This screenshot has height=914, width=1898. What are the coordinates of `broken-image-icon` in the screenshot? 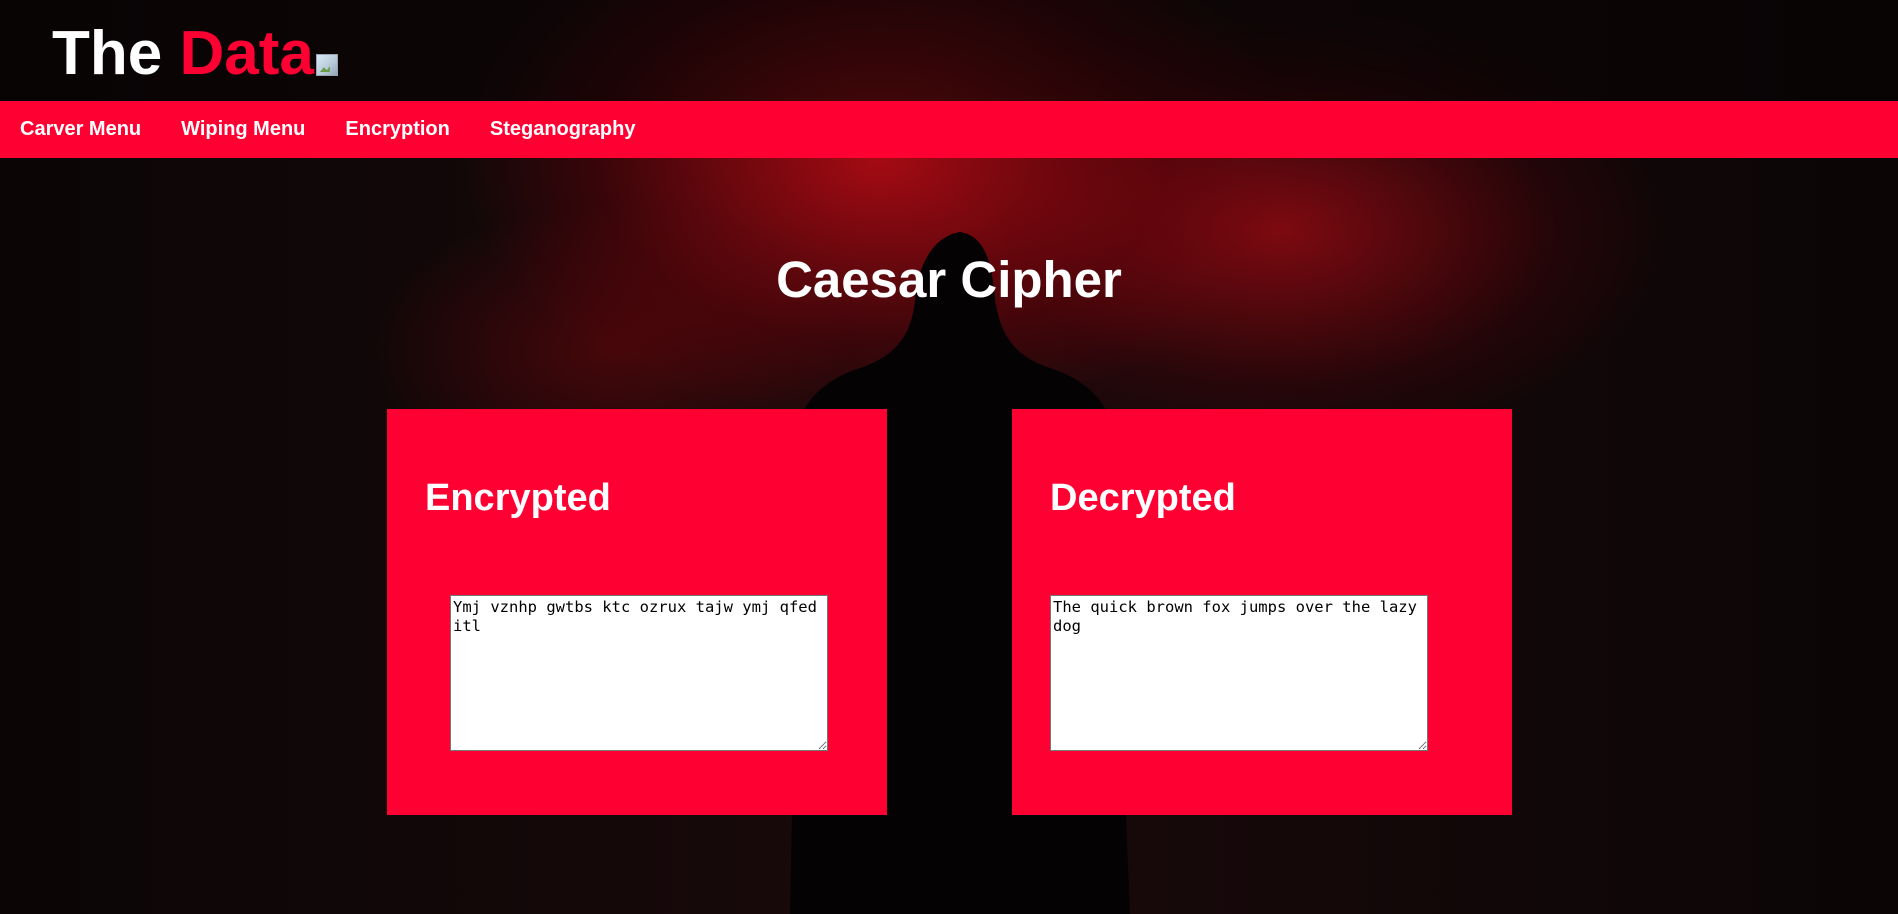 It's located at (326, 65).